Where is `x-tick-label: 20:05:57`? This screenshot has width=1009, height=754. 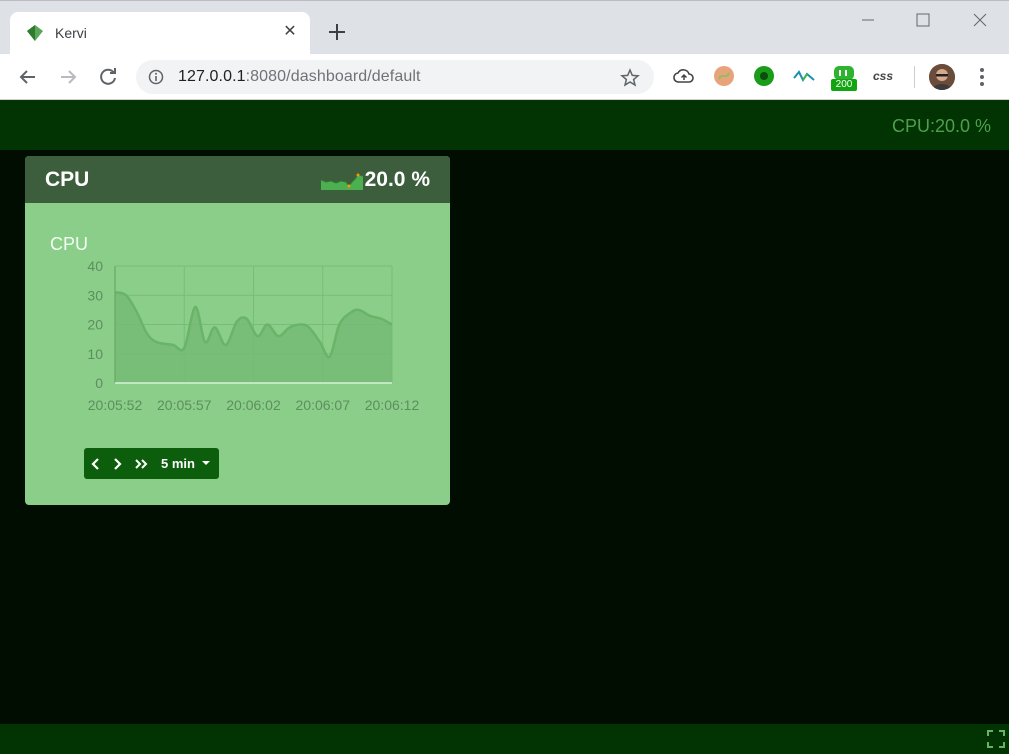 x-tick-label: 20:05:57 is located at coordinates (184, 405).